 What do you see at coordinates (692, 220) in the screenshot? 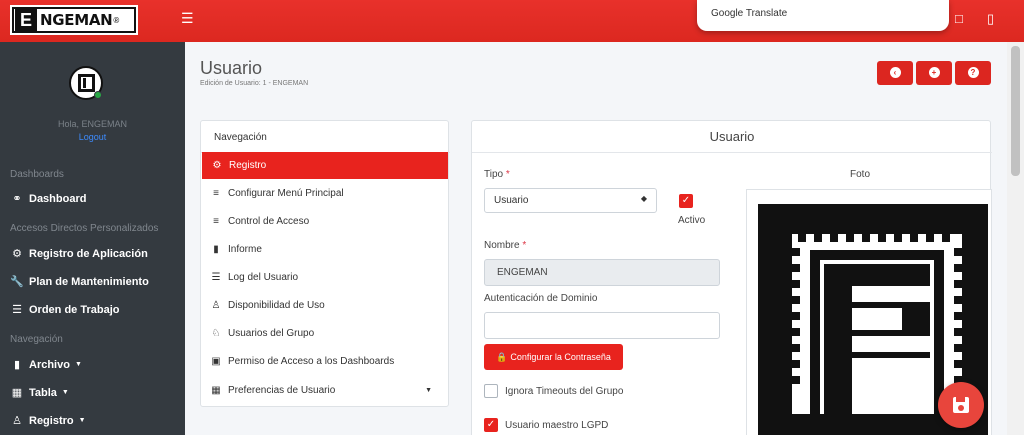
I see `activo-label: Activo` at bounding box center [692, 220].